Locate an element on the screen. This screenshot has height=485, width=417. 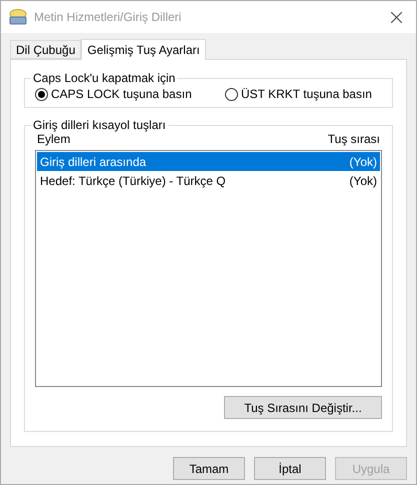
column-header: Eylem is located at coordinates (53, 139).